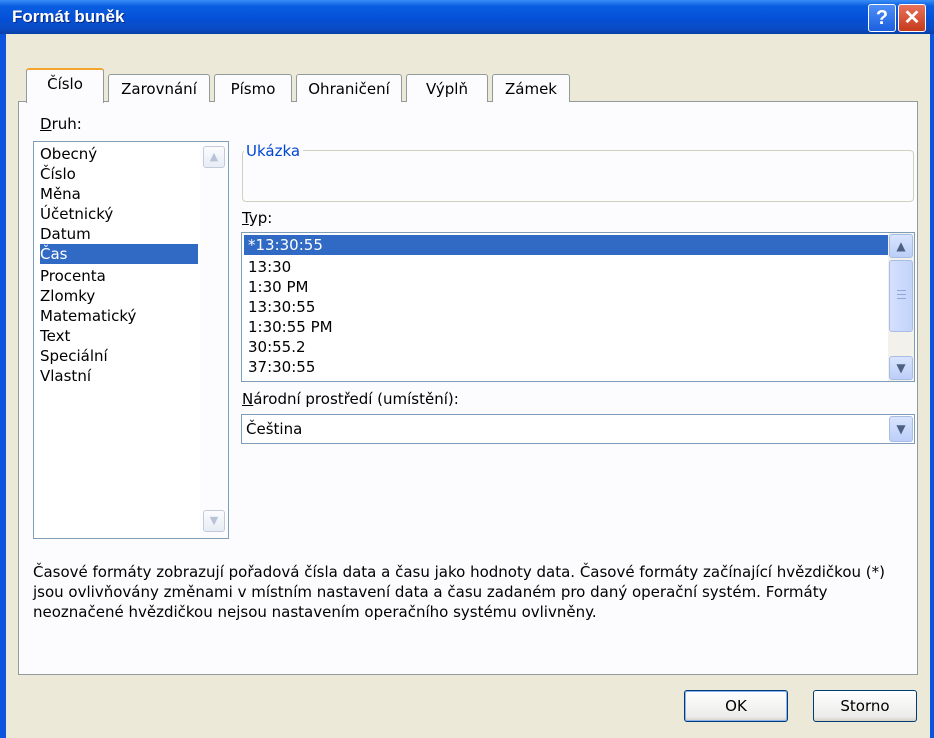 The width and height of the screenshot is (934, 738). I want to click on type-item: *13:30:55, so click(566, 245).